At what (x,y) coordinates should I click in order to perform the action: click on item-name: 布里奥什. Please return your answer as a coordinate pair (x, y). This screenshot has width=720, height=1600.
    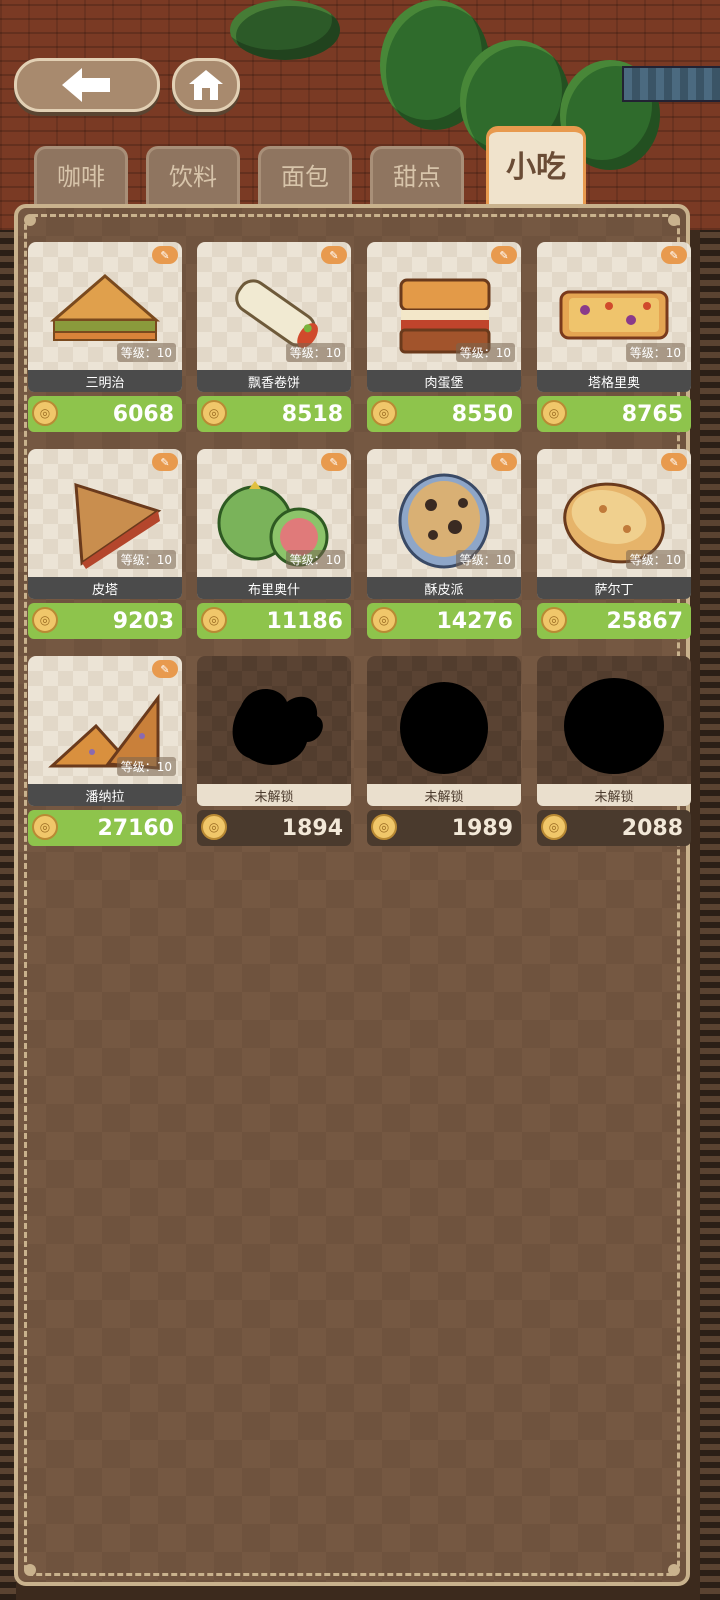
    Looking at the image, I should click on (274, 588).